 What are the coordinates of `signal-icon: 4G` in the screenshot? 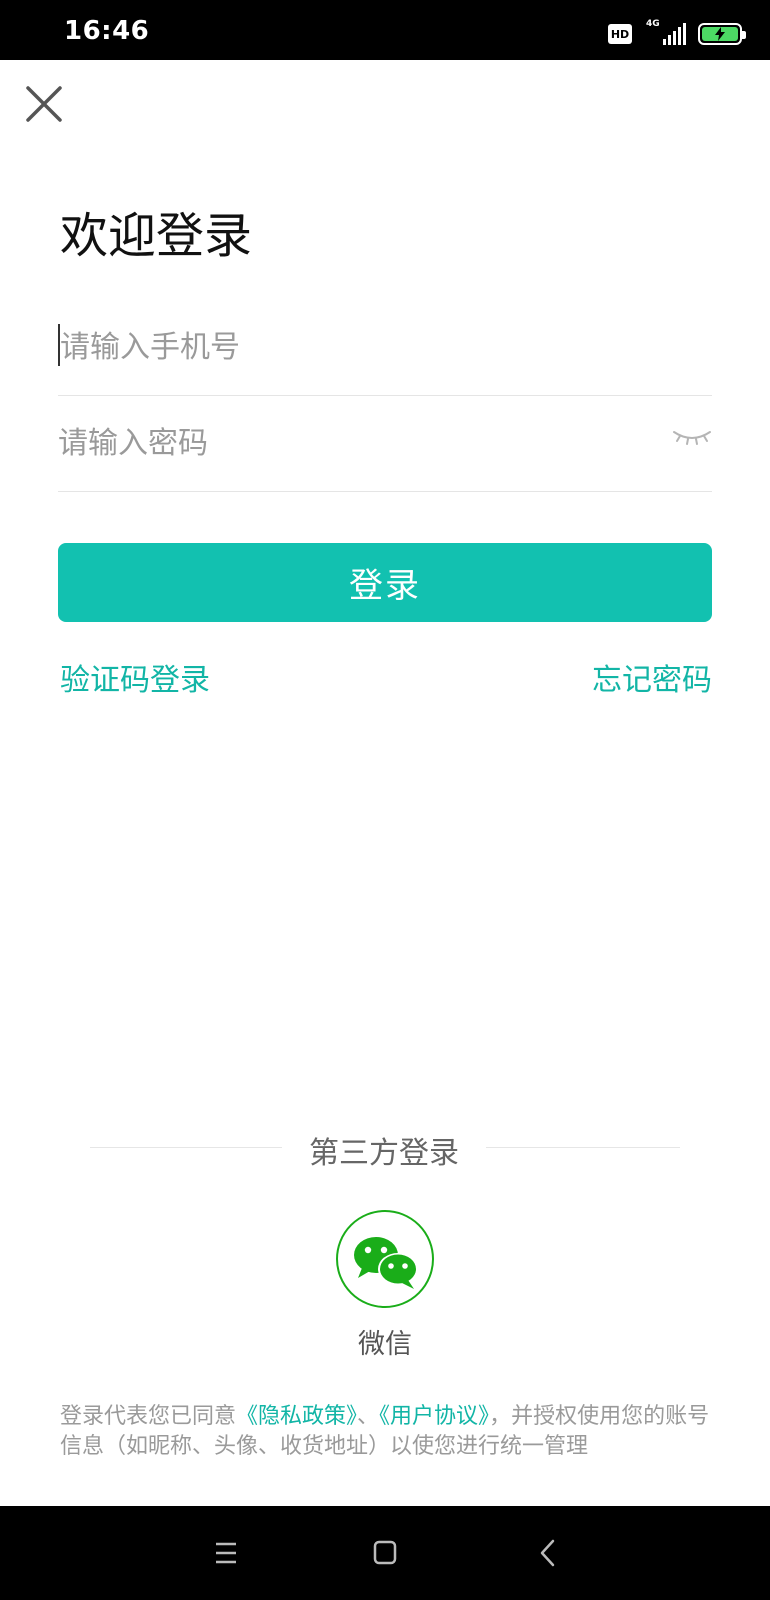 It's located at (665, 33).